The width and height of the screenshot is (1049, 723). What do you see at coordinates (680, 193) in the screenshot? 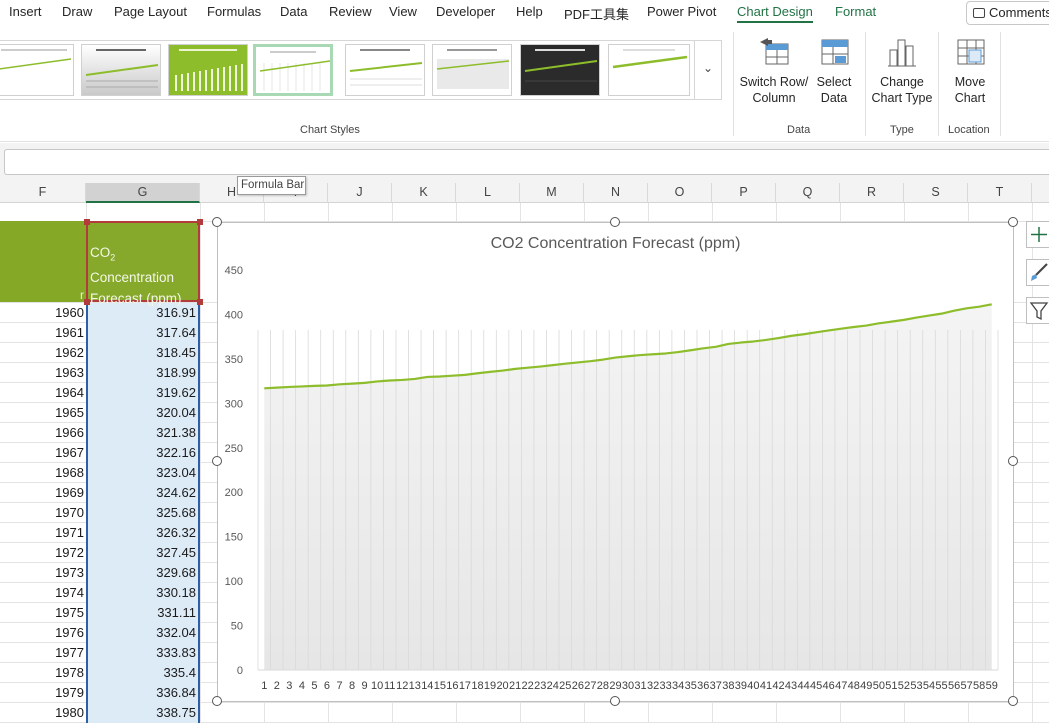
I see `column-header-o: O` at bounding box center [680, 193].